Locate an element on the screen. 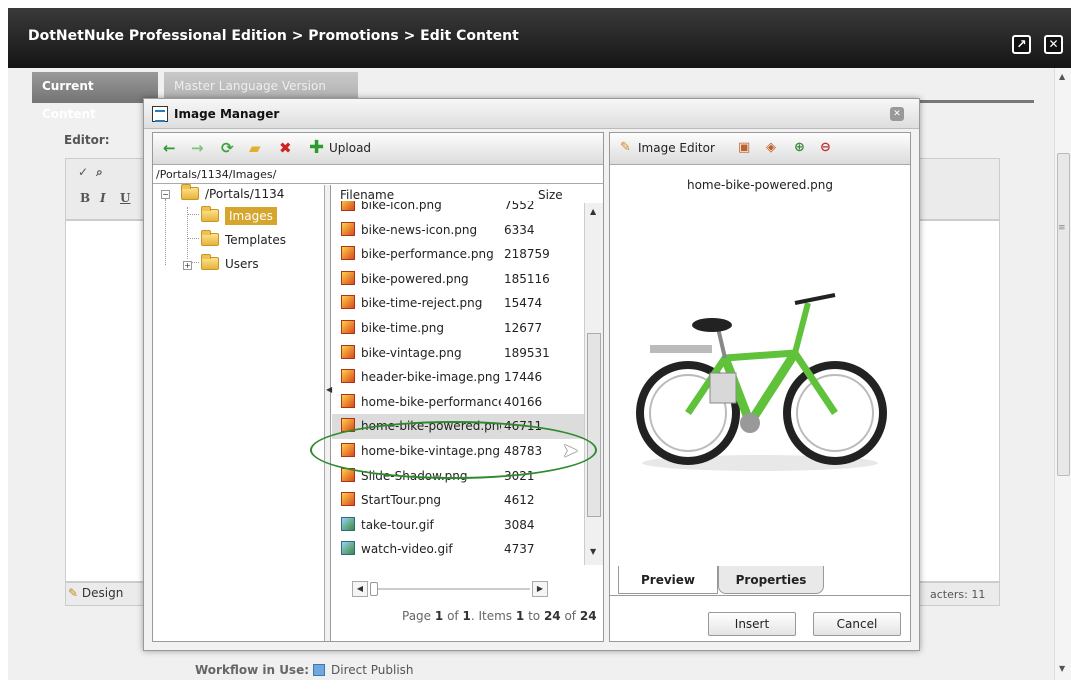 The width and height of the screenshot is (1071, 692). close-icon: ✕ is located at coordinates (1053, 44).